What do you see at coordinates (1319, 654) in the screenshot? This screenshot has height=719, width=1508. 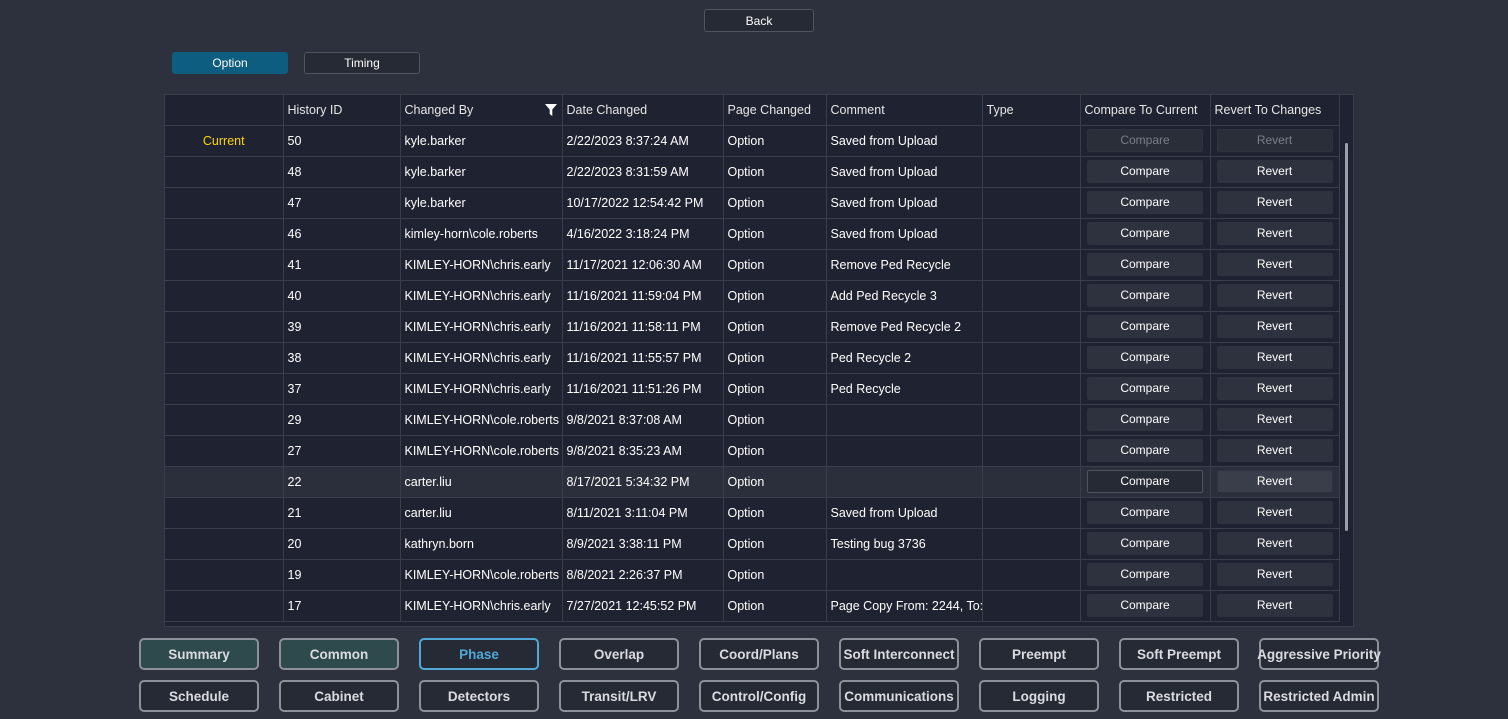 I see `nav-button-aggressive-priority: Aggressive Priority` at bounding box center [1319, 654].